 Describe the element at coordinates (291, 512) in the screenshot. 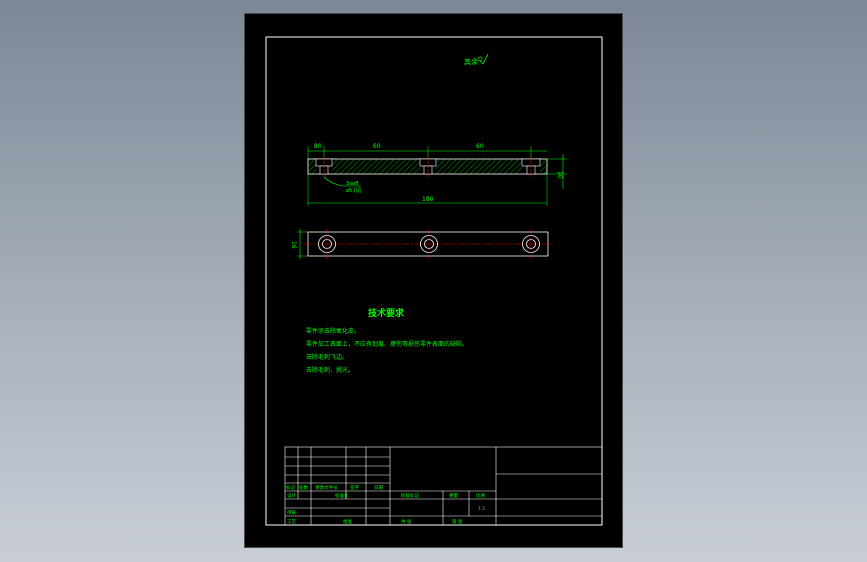

I see `tb-label-review: 审核` at that location.